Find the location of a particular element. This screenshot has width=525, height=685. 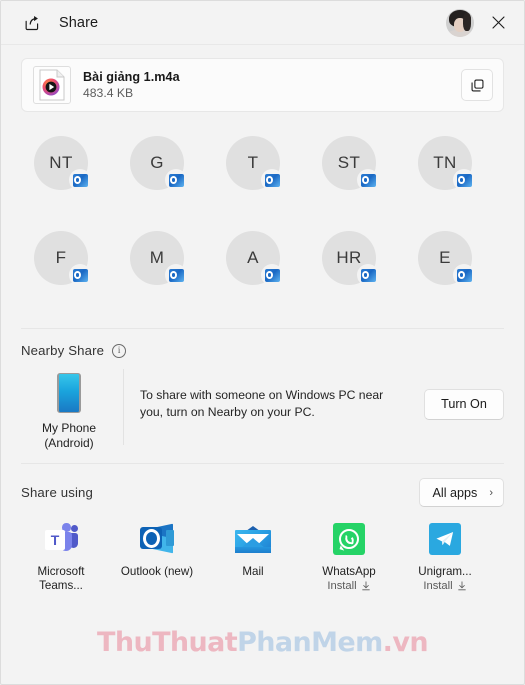

app-label: Mail is located at coordinates (253, 571).